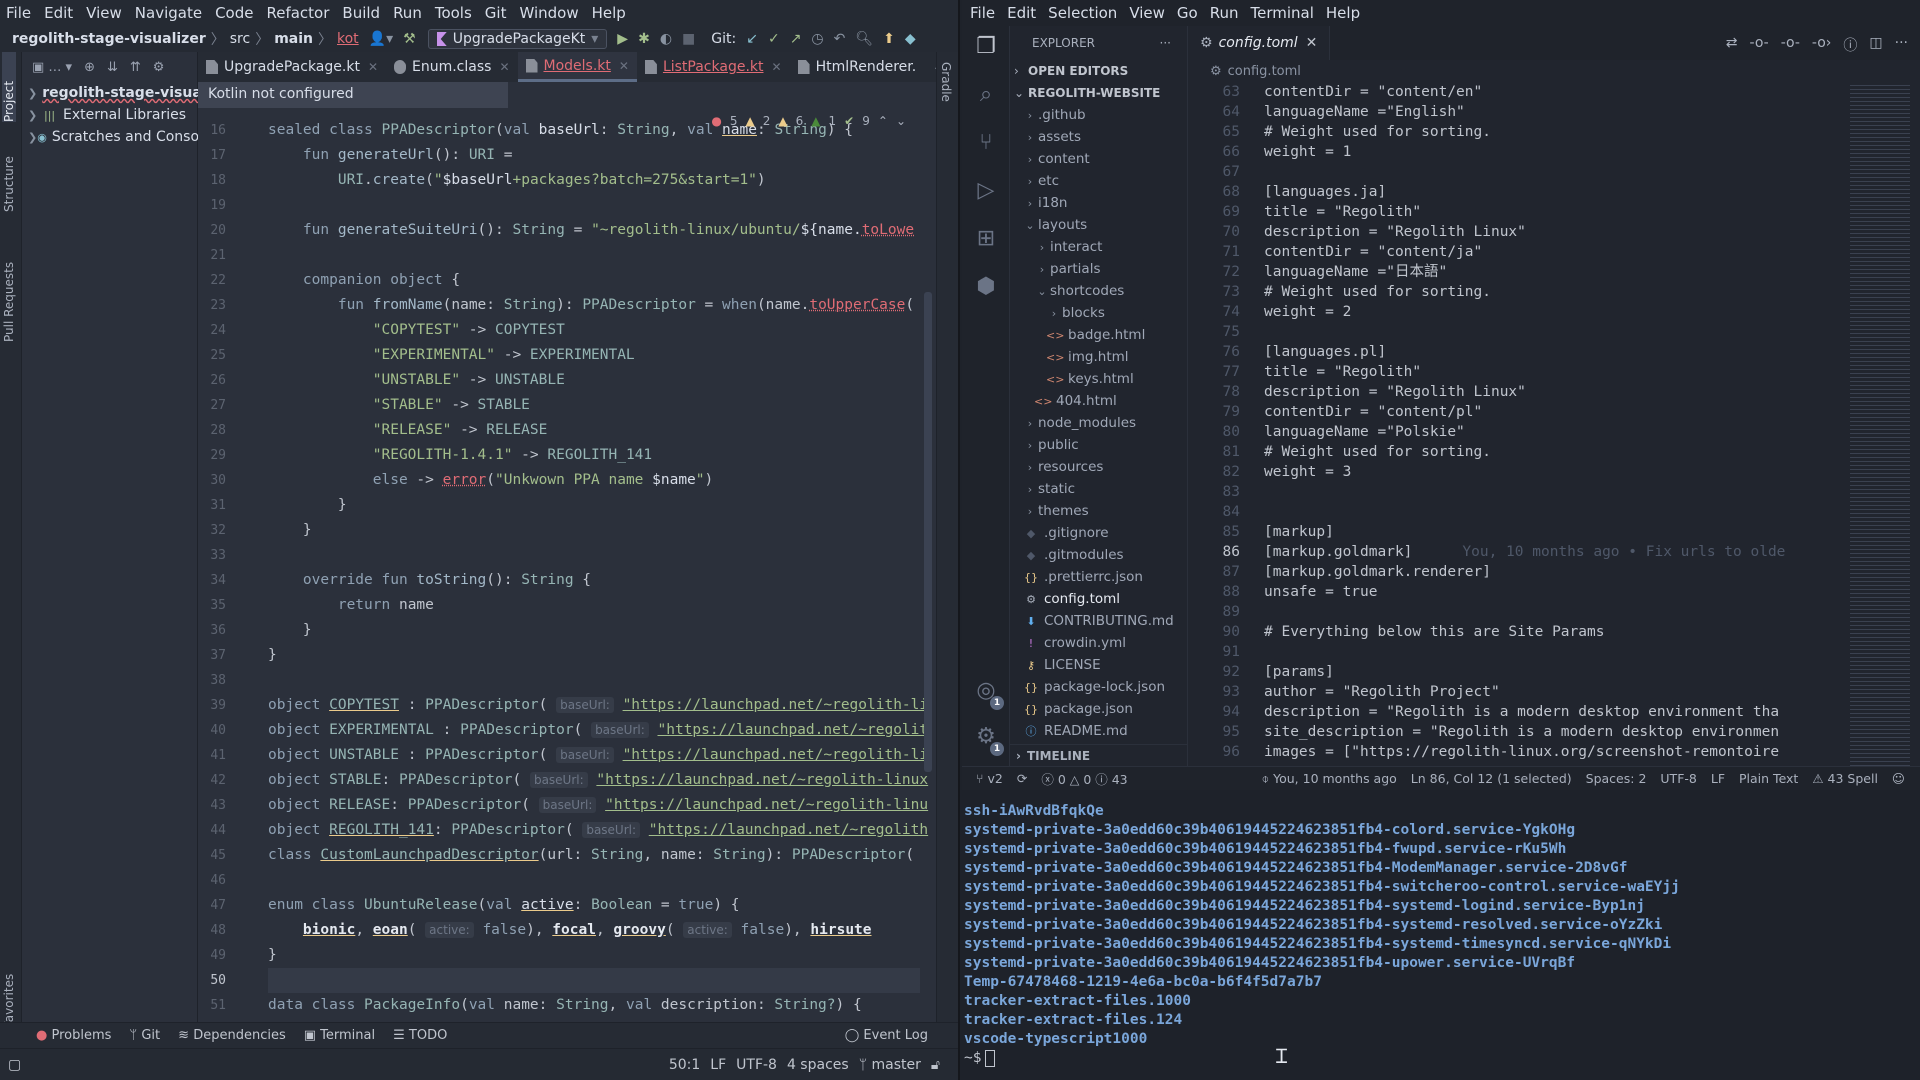  What do you see at coordinates (407, 13) in the screenshot?
I see `ij-menu-run: Run` at bounding box center [407, 13].